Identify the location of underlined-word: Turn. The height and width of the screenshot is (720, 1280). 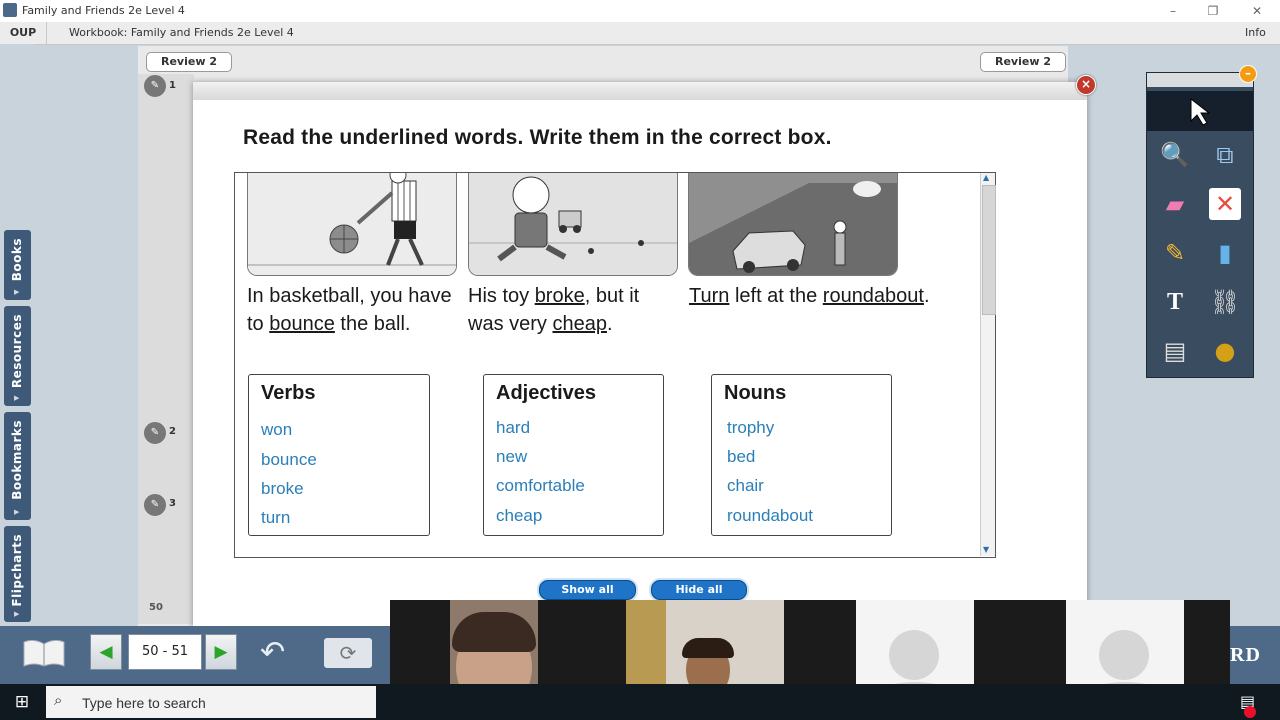
(709, 296).